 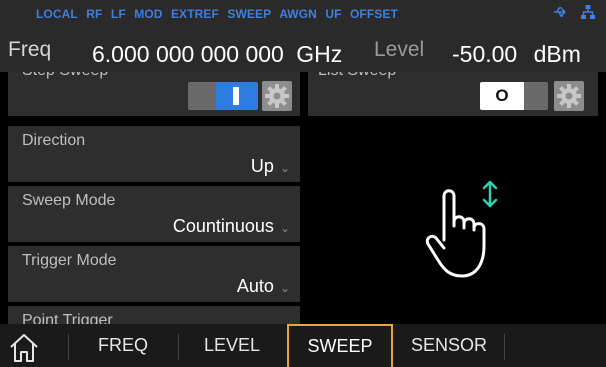 What do you see at coordinates (399, 49) in the screenshot?
I see `level-label: Level` at bounding box center [399, 49].